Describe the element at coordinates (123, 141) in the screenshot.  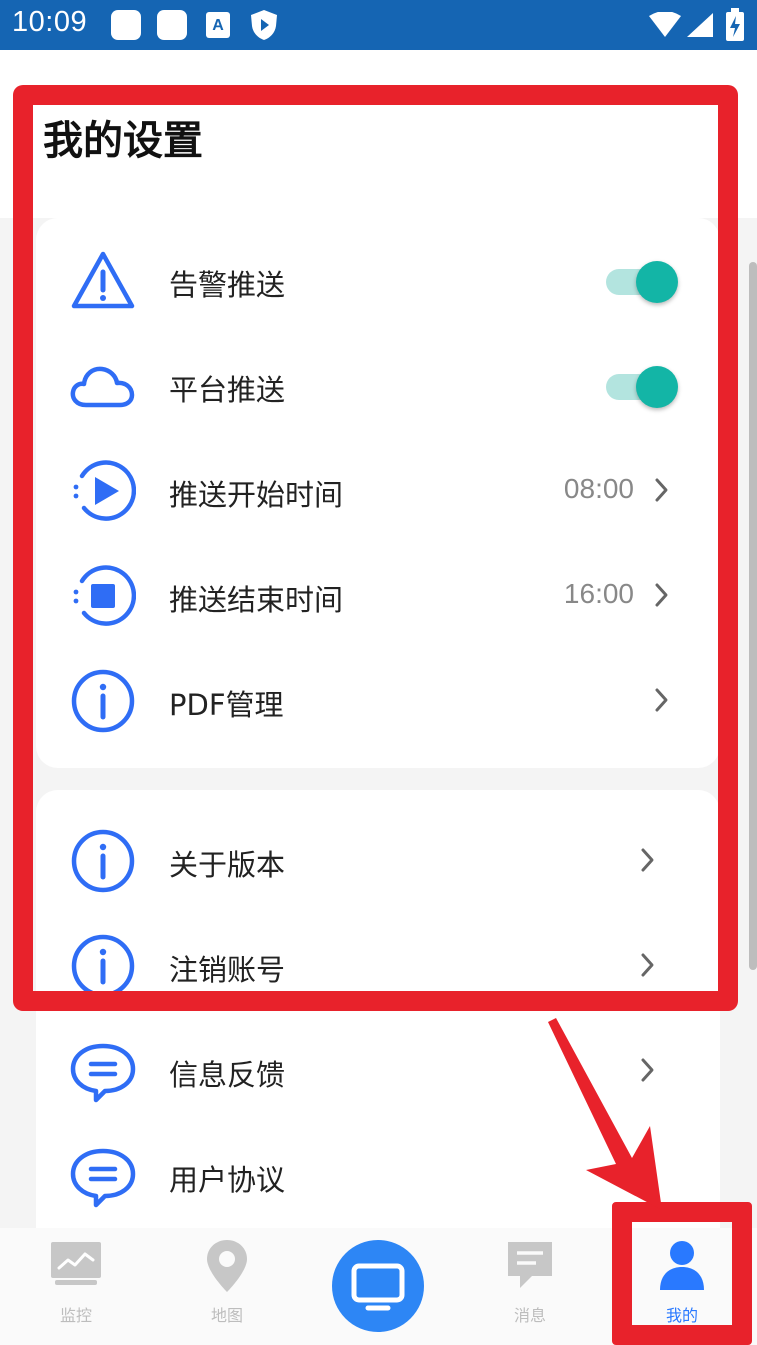
I see `page-title: 我的设置` at that location.